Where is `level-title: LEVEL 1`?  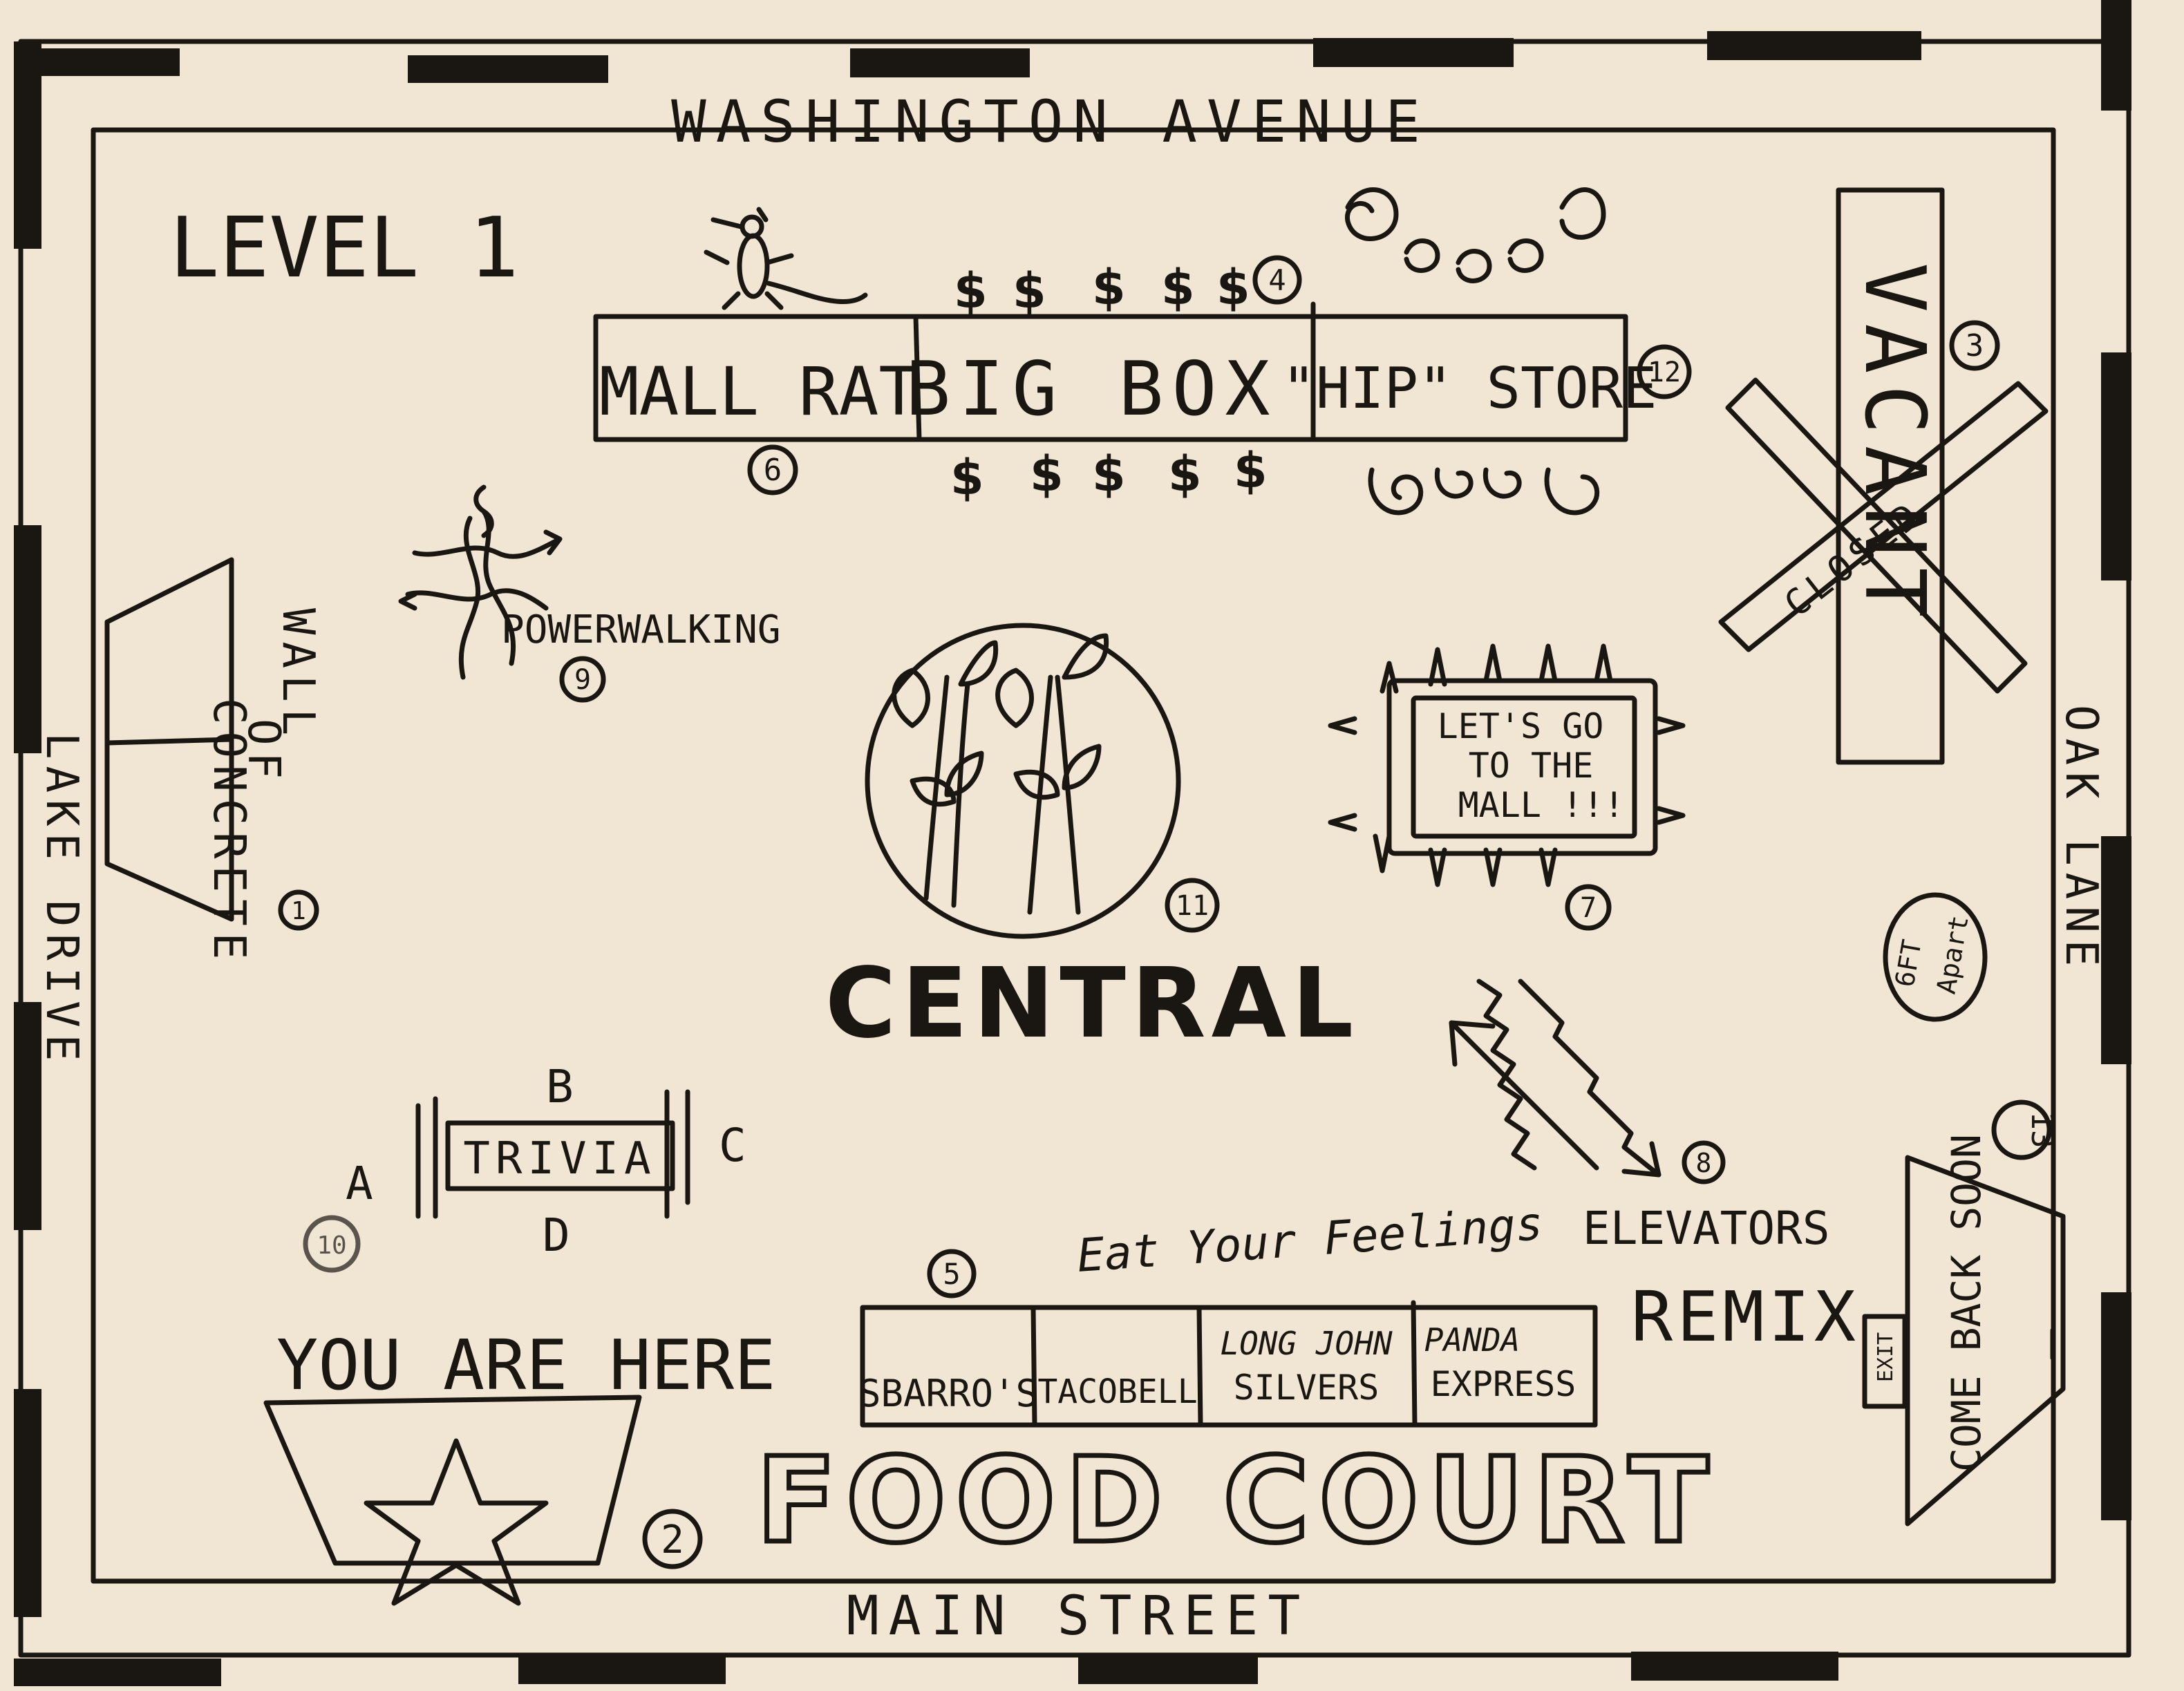
level-title: LEVEL 1 is located at coordinates (344, 248).